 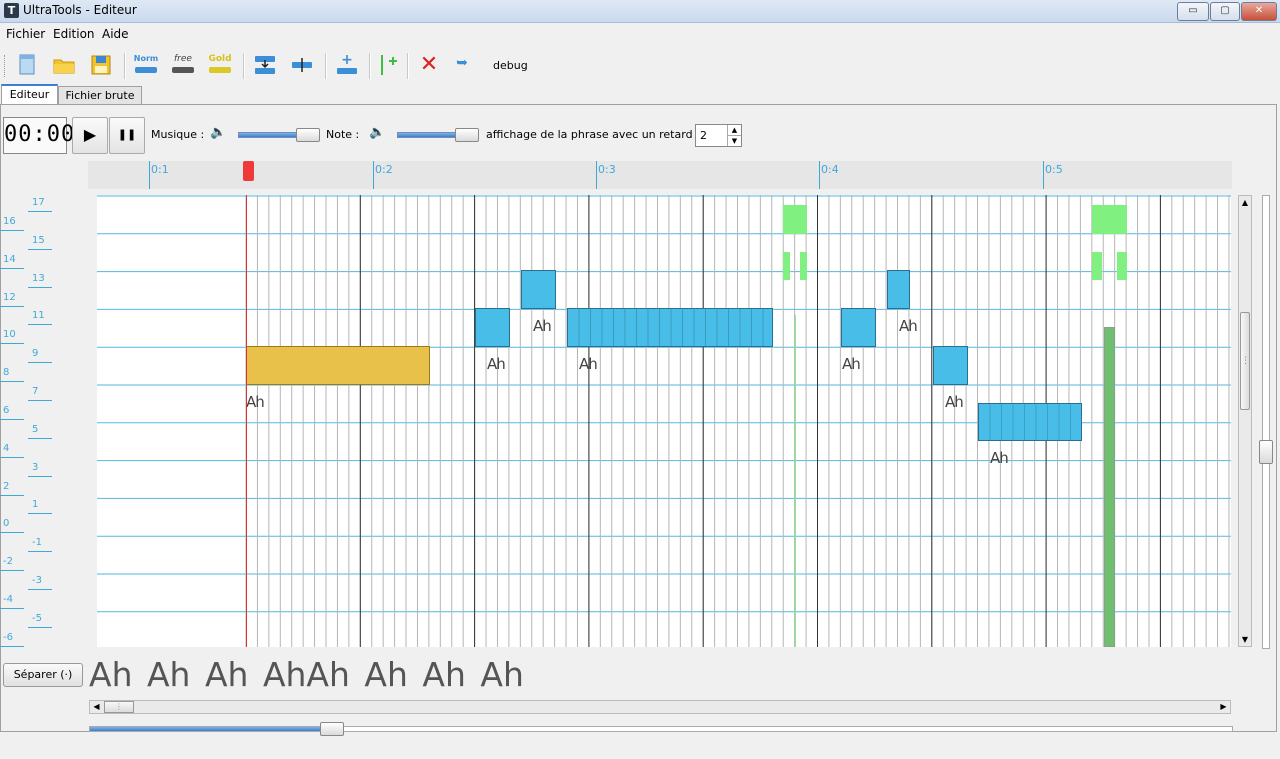 What do you see at coordinates (1266, 422) in the screenshot?
I see `vertical-zoom-slider` at bounding box center [1266, 422].